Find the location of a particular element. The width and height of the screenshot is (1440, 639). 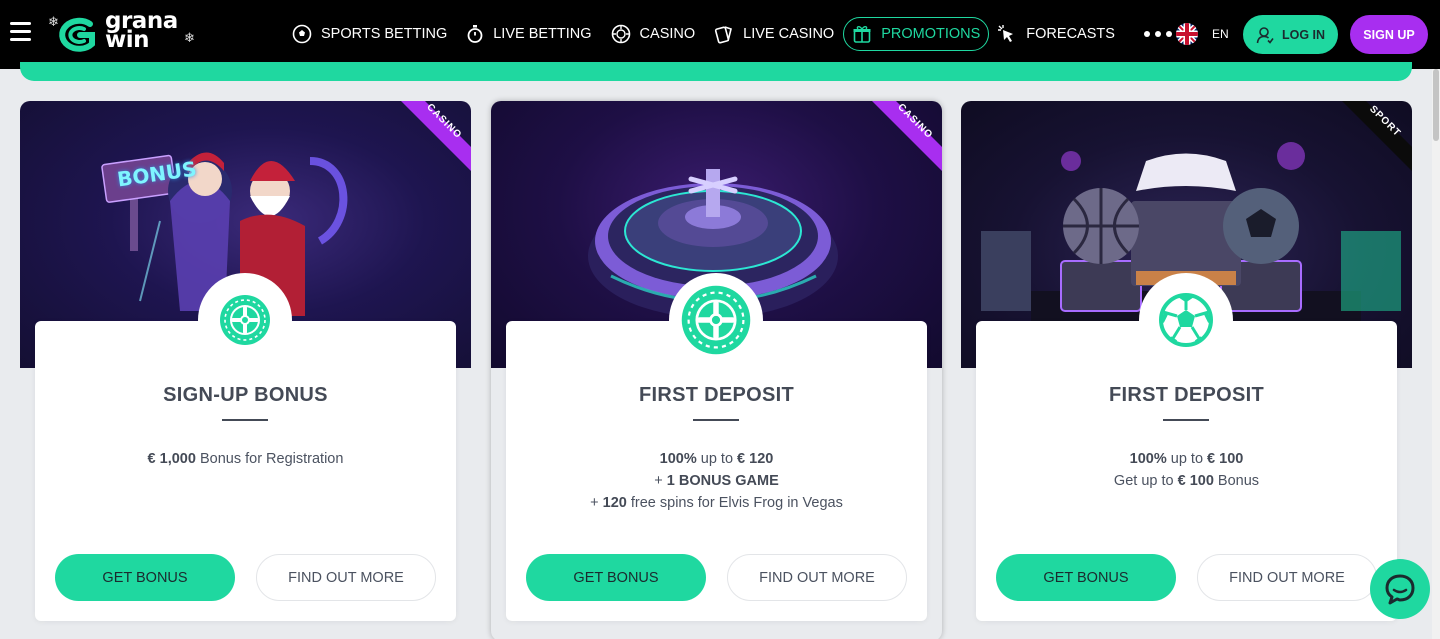

nav-sports-betting: SPORTS BETTING is located at coordinates (369, 34).